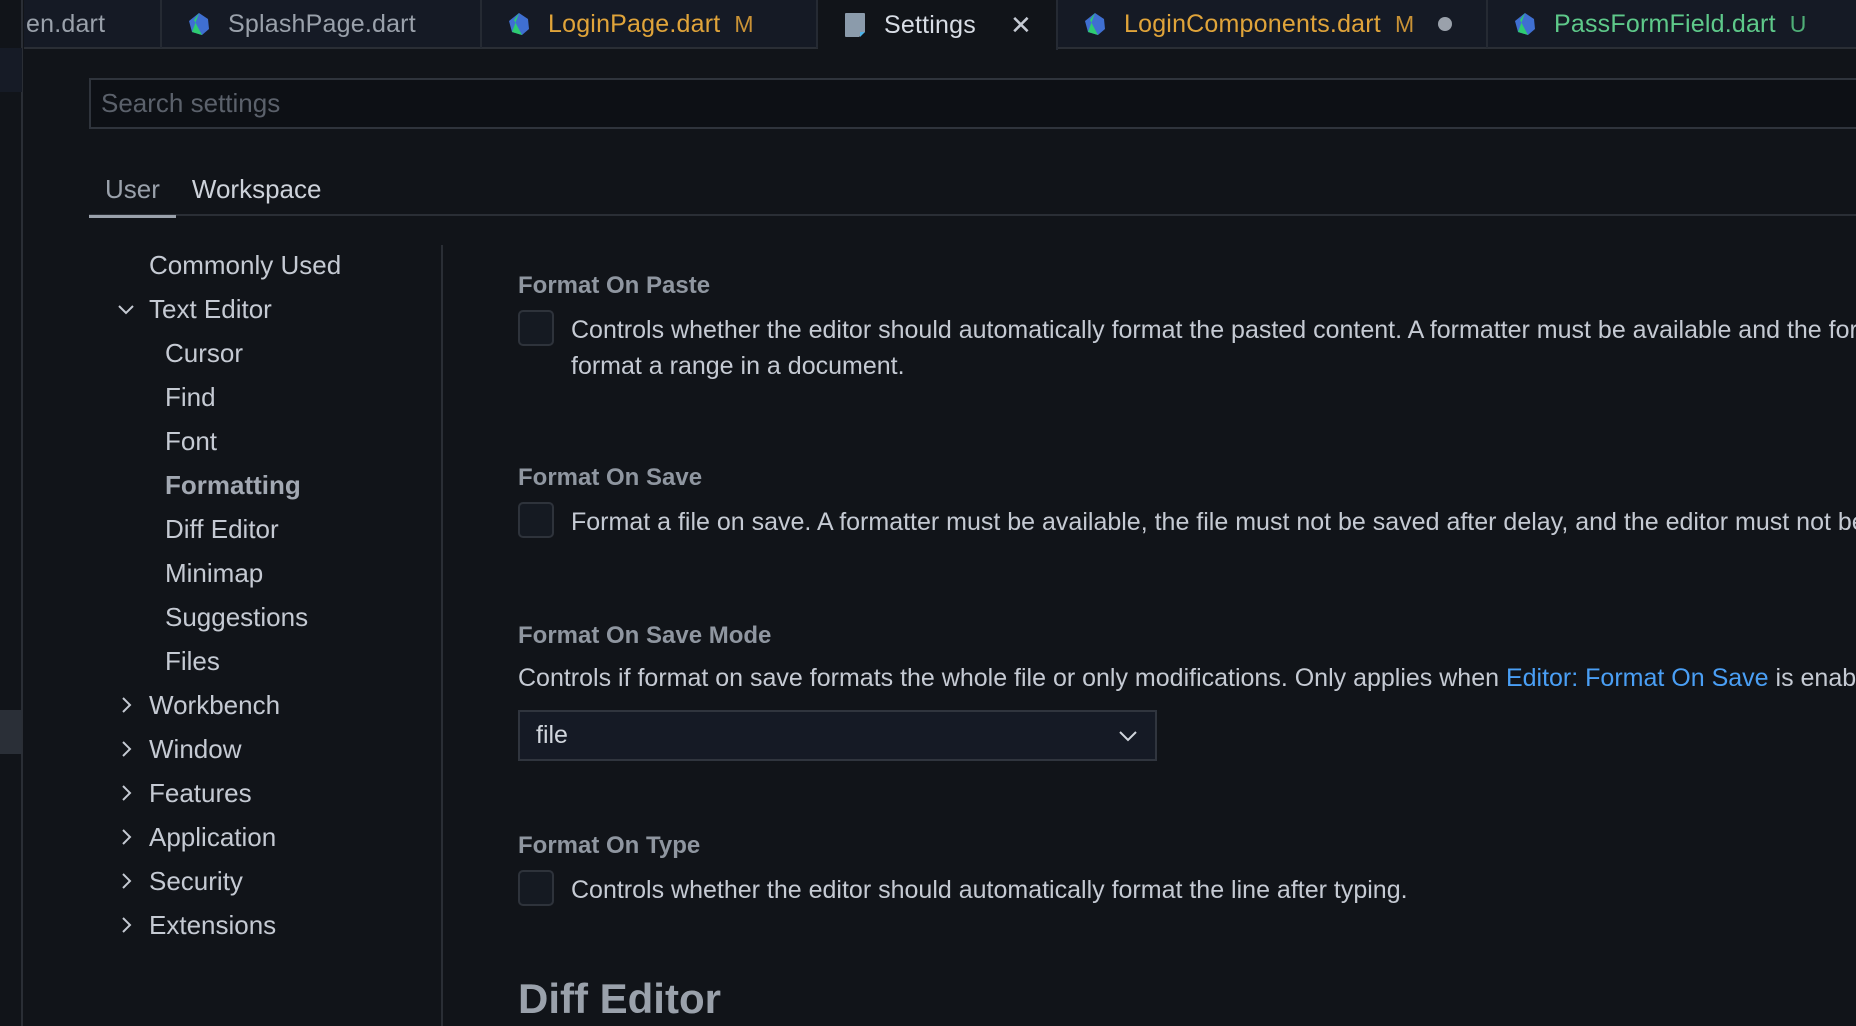 The width and height of the screenshot is (1856, 1026). I want to click on tab-label: LoginPage.dart, so click(634, 23).